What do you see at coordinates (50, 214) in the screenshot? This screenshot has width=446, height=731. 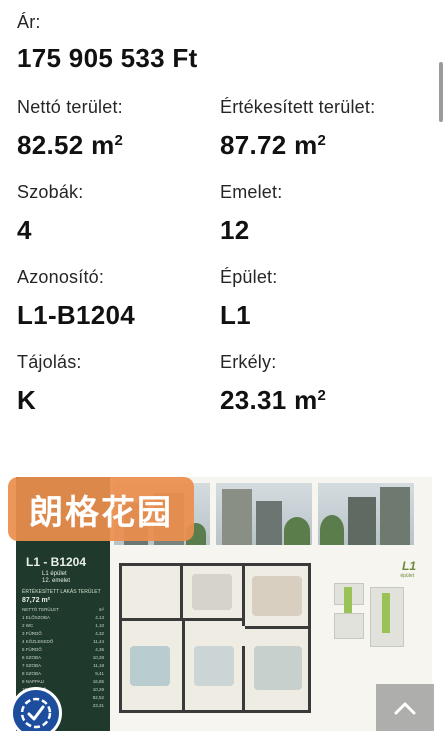 I see `rooms-field: Szobák: 4` at bounding box center [50, 214].